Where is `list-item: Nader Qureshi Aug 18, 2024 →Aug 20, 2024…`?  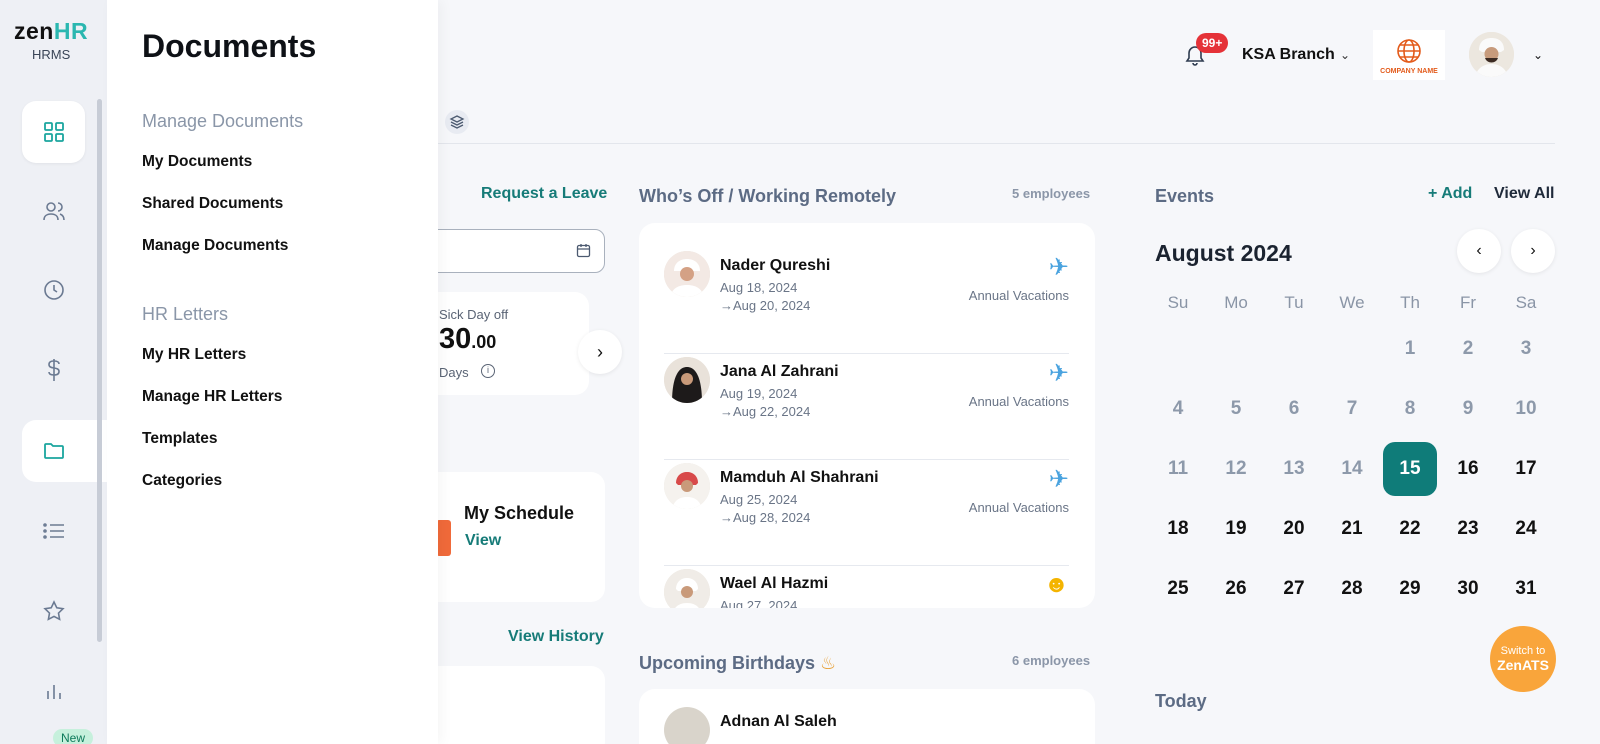 list-item: Nader Qureshi Aug 18, 2024 →Aug 20, 2024… is located at coordinates (866, 301).